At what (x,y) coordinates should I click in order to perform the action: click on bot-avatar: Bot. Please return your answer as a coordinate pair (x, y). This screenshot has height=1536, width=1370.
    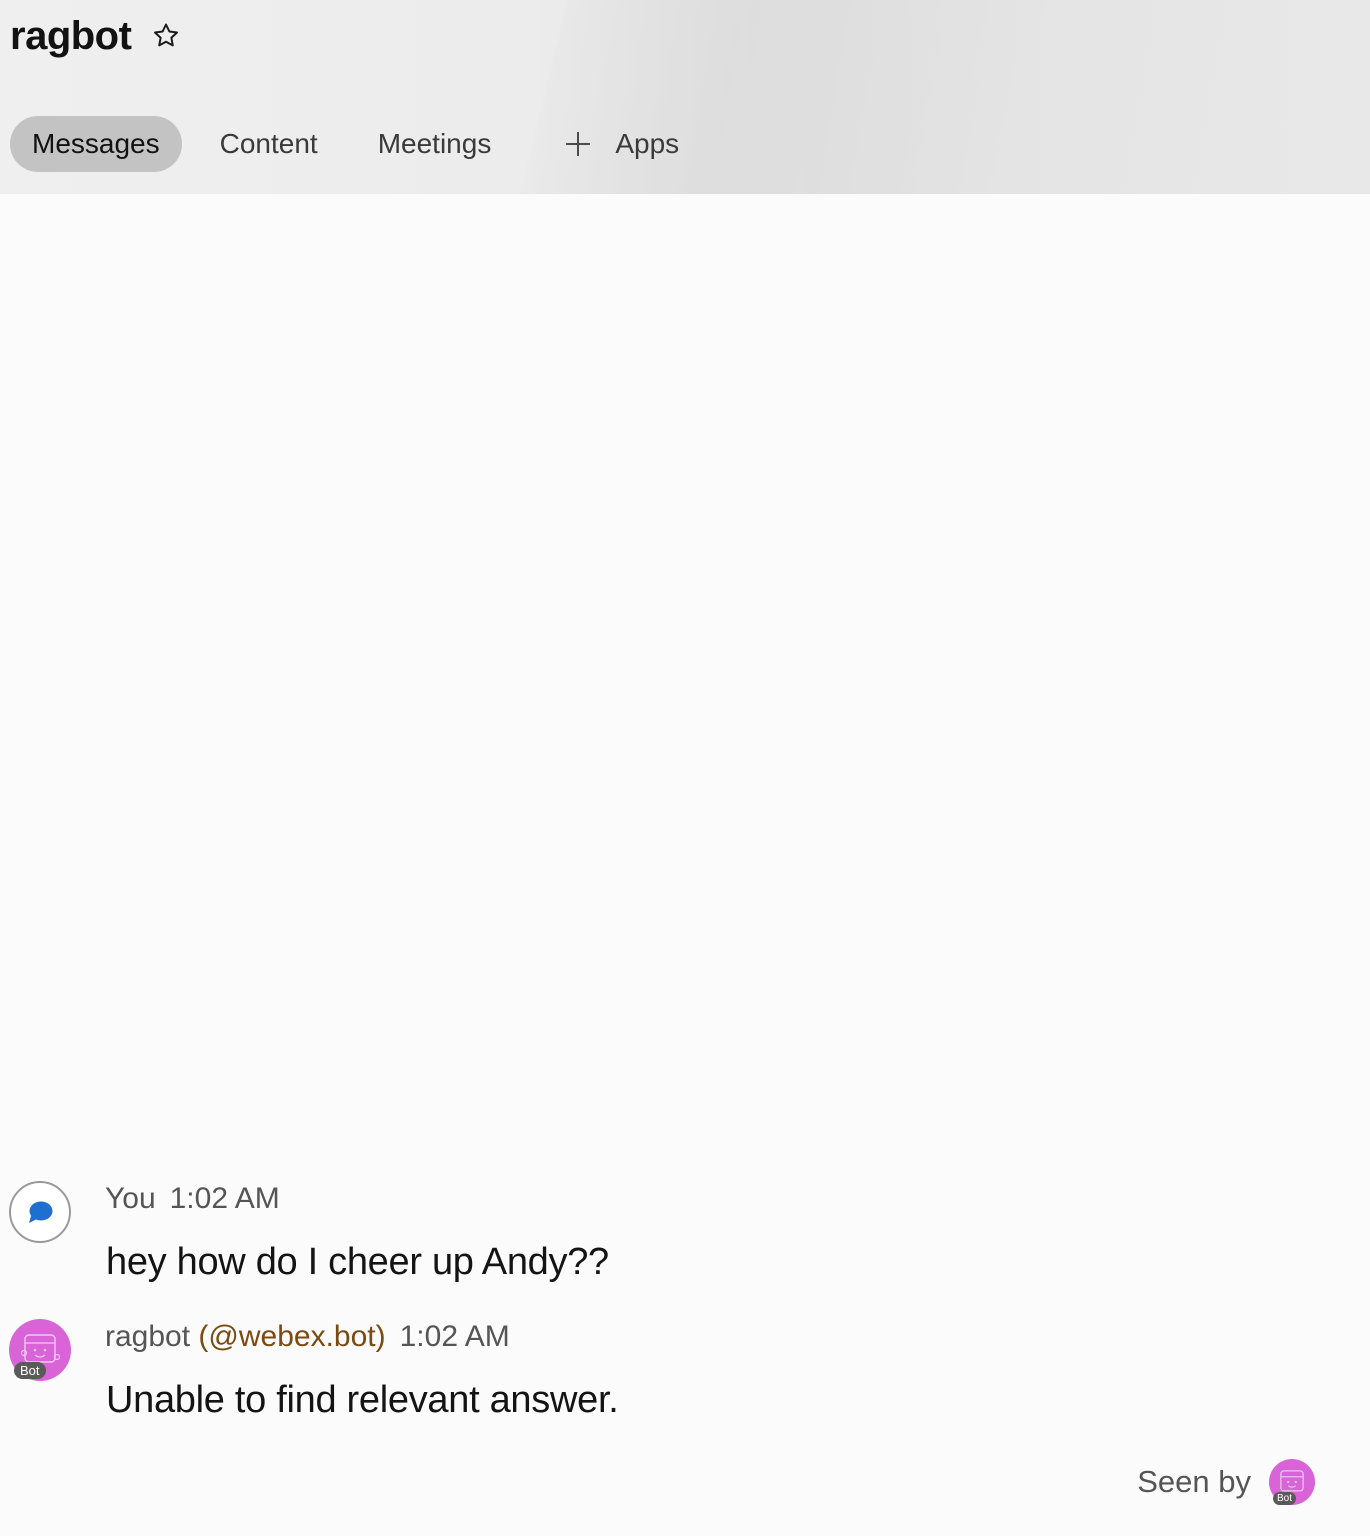
    Looking at the image, I should click on (40, 1350).